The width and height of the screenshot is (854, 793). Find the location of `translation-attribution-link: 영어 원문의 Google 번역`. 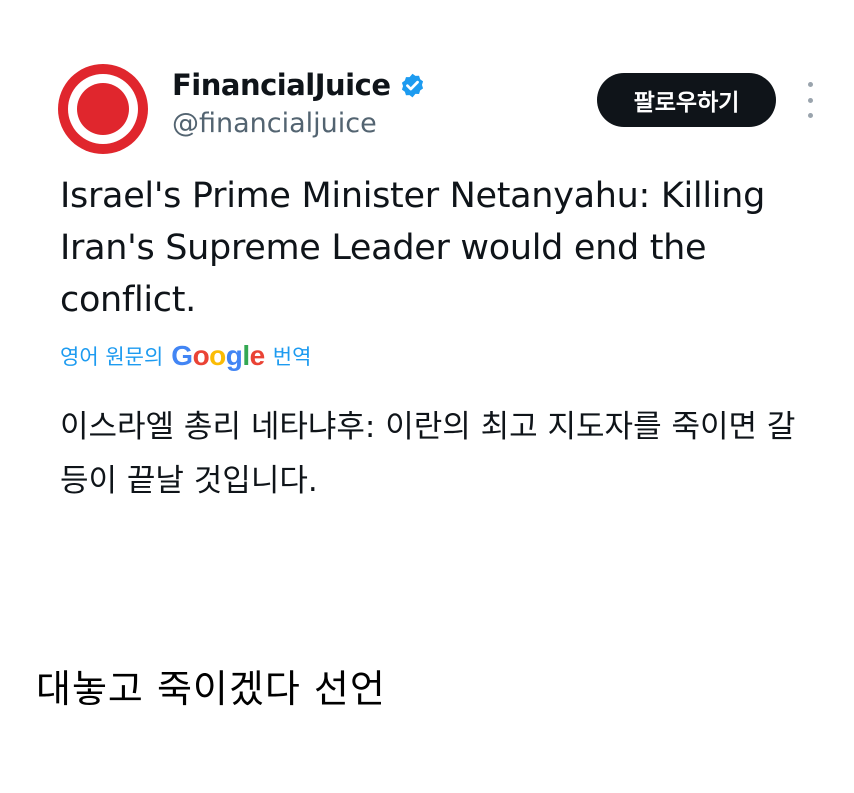

translation-attribution-link: 영어 원문의 Google 번역 is located at coordinates (185, 356).